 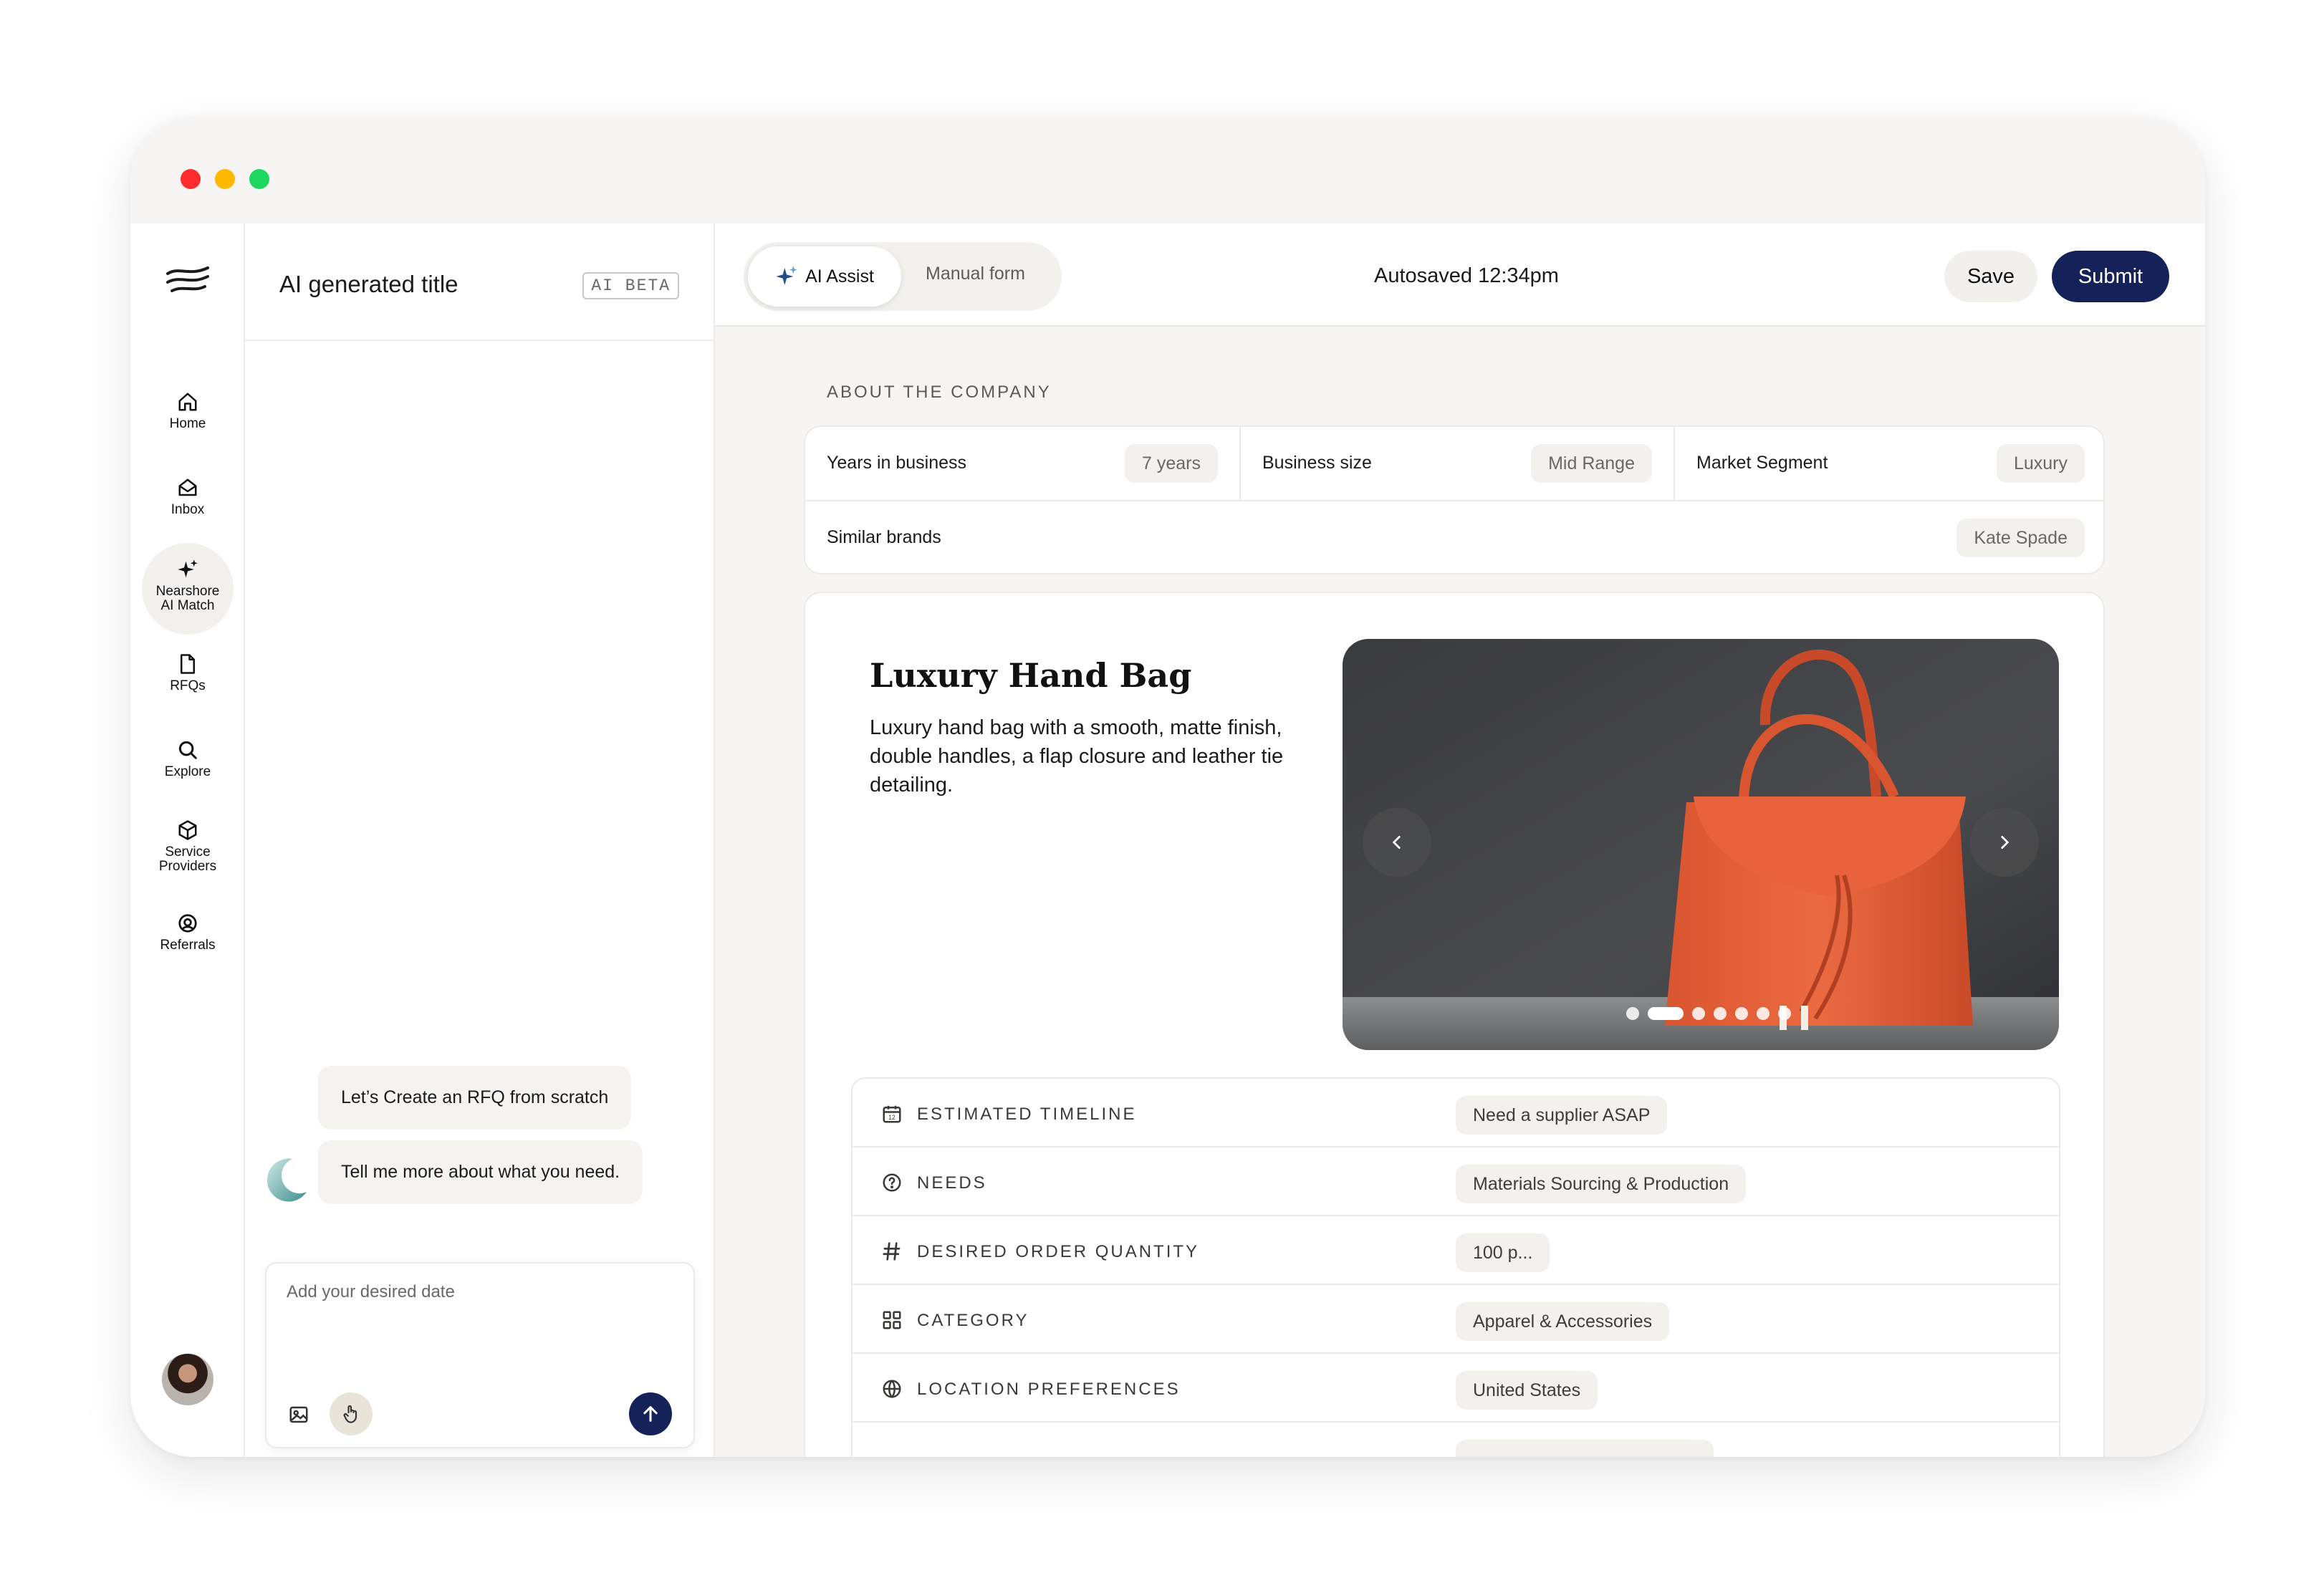 I want to click on sidebar-item-service-providers: Service Providers, so click(x=187, y=847).